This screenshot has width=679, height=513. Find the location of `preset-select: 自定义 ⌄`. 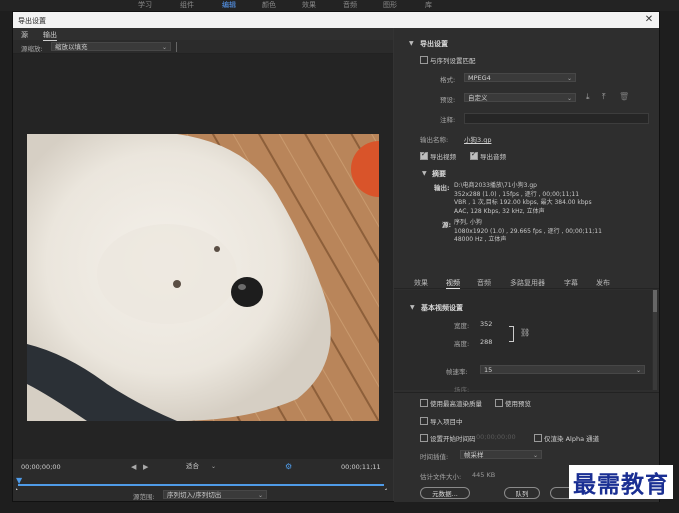

preset-select: 自定义 ⌄ is located at coordinates (520, 97).